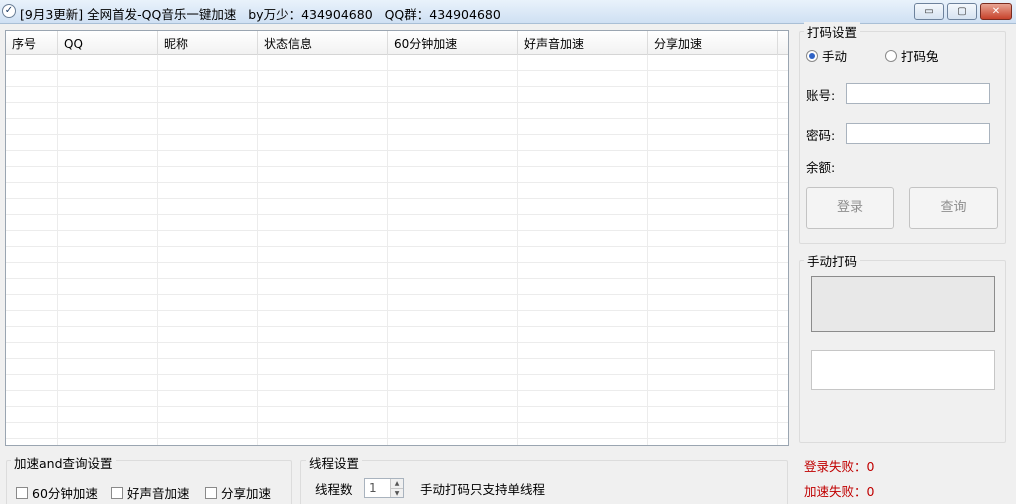 Image resolution: width=1016 pixels, height=504 pixels. Describe the element at coordinates (108, 43) in the screenshot. I see `column-header-qq: QQ` at that location.